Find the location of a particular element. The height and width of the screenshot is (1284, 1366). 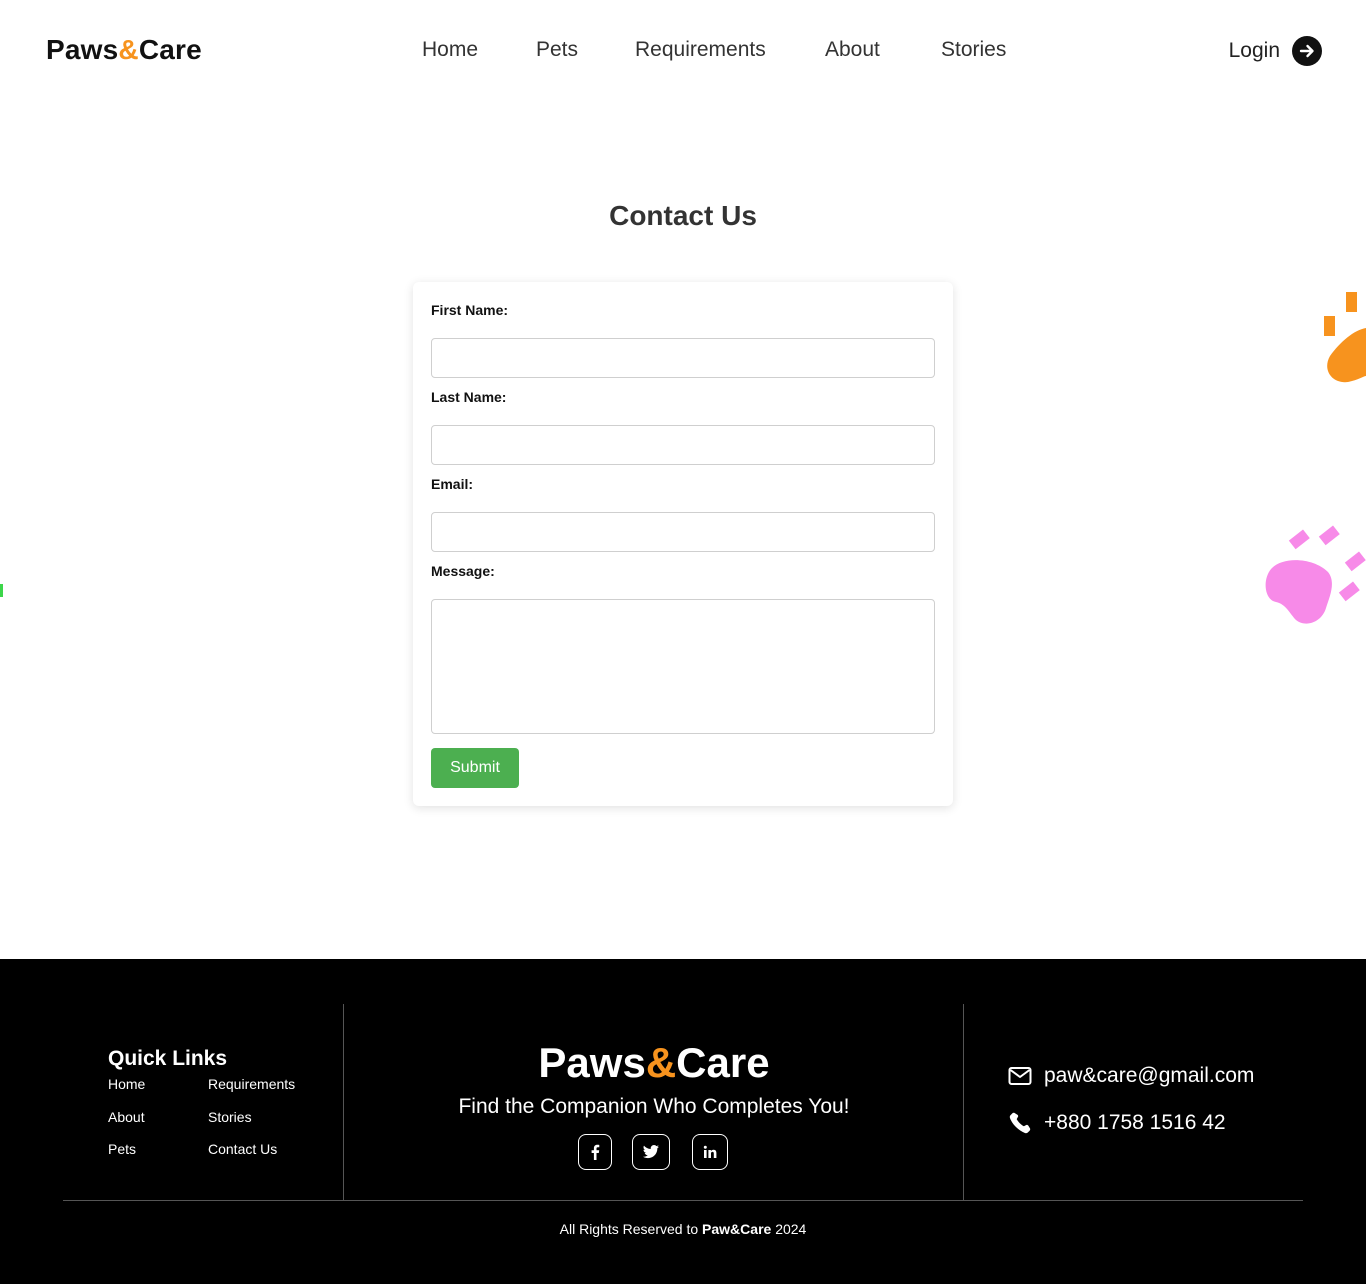

message-textarea is located at coordinates (683, 666).